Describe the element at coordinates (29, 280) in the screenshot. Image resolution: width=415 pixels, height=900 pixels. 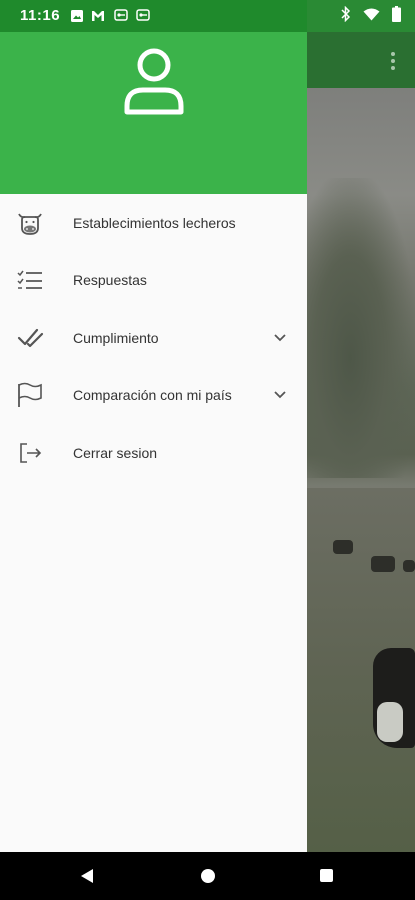
I see `checklist-icon` at that location.